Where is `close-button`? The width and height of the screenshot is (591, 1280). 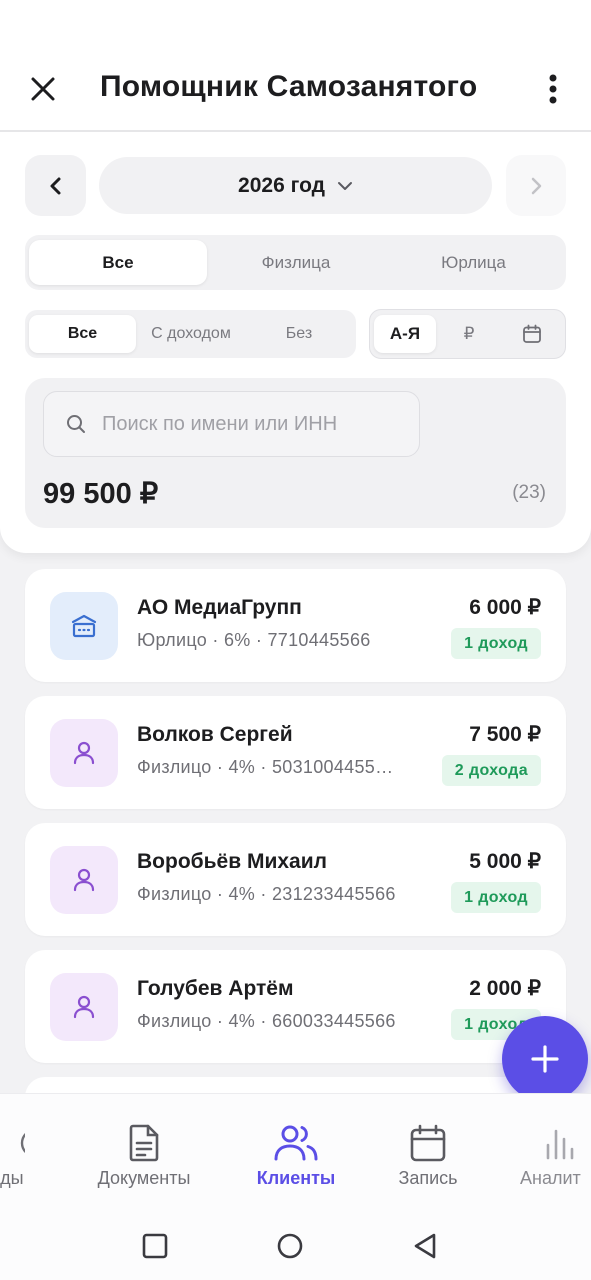
close-button is located at coordinates (43, 89).